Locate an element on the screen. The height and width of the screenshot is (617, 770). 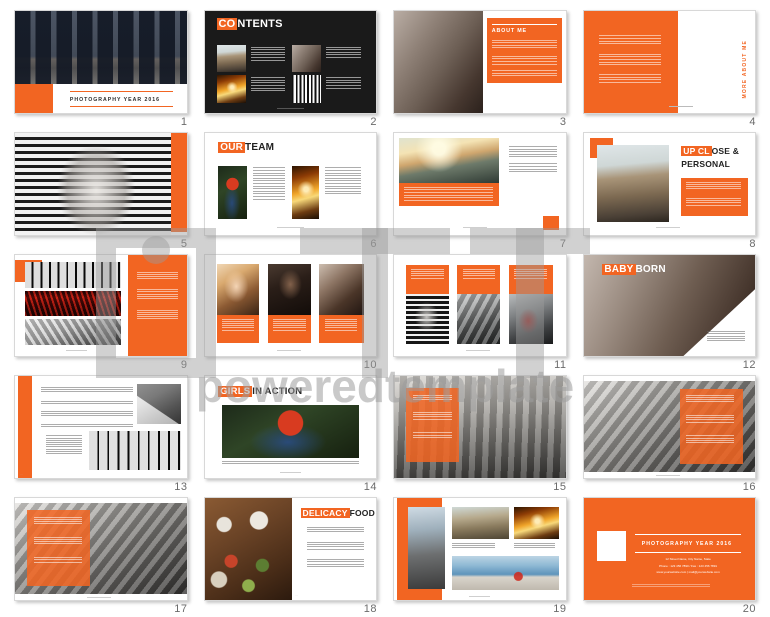
slide-number: 16 is located at coordinates (749, 487).